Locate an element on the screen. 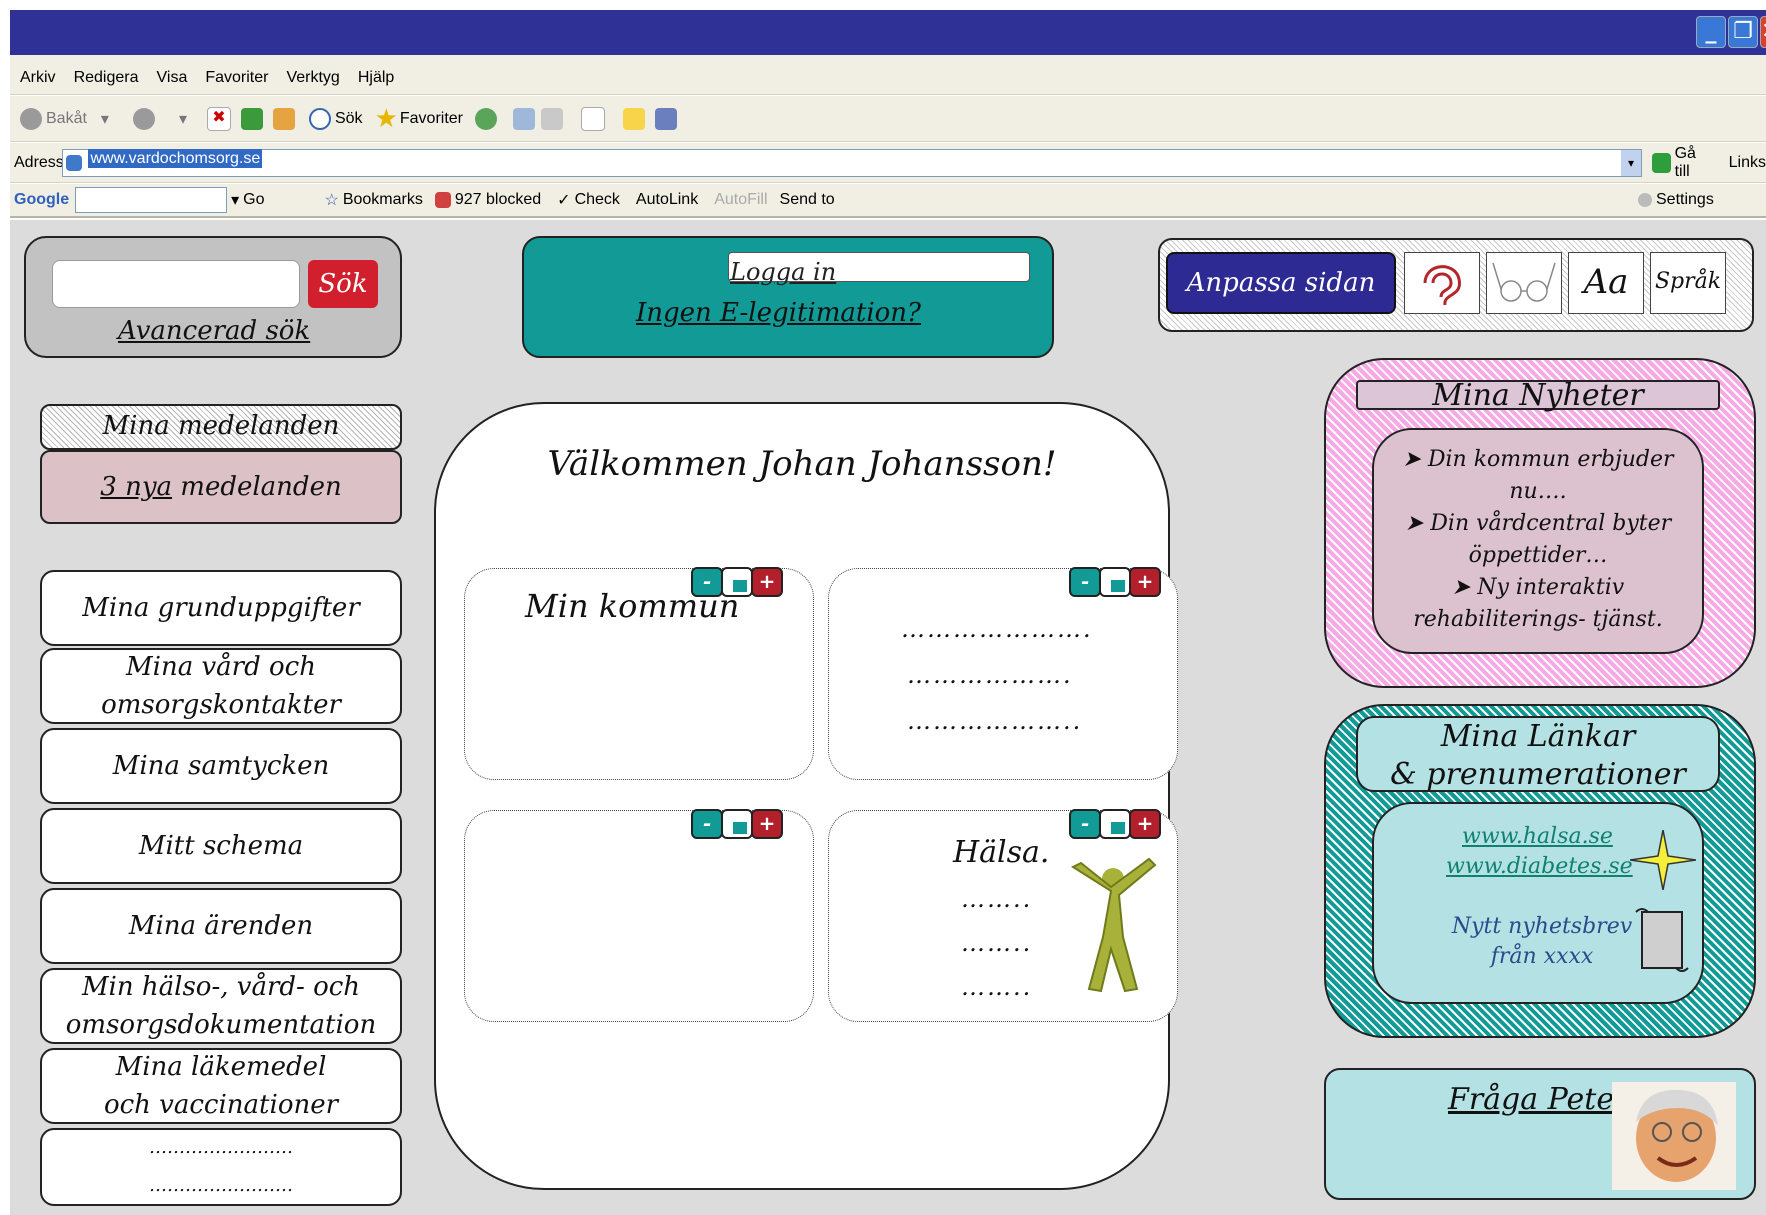  blocked-count: 927 blocked is located at coordinates (498, 200).